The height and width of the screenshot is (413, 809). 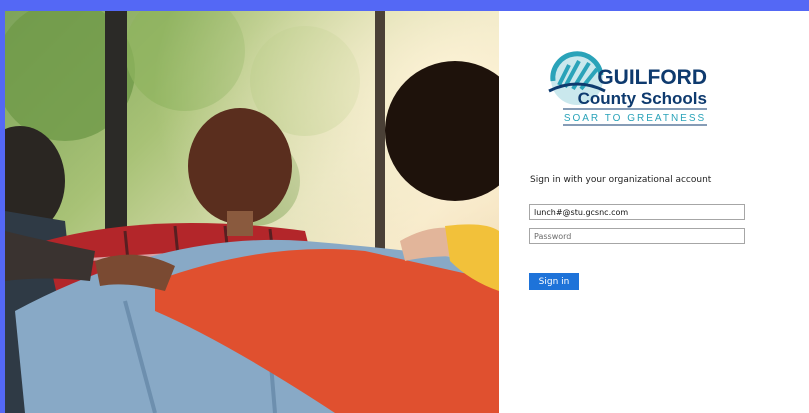 What do you see at coordinates (637, 236) in the screenshot?
I see `password-field` at bounding box center [637, 236].